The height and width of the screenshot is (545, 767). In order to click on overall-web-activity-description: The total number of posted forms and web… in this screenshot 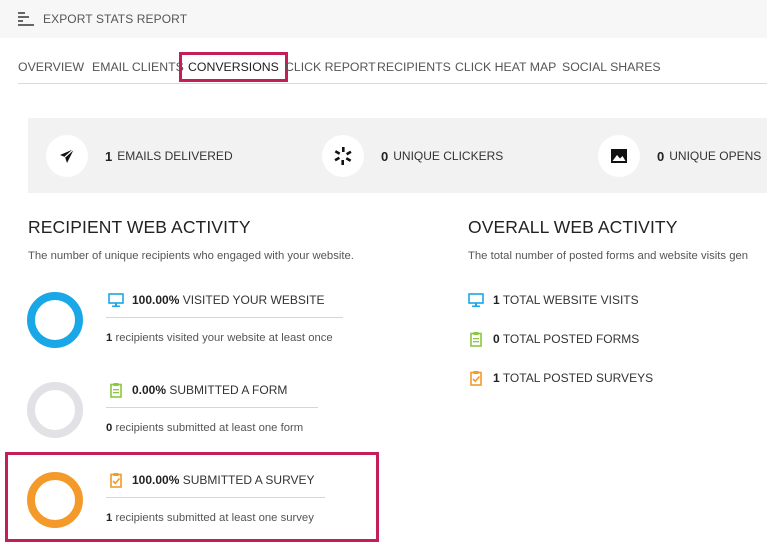, I will do `click(608, 256)`.